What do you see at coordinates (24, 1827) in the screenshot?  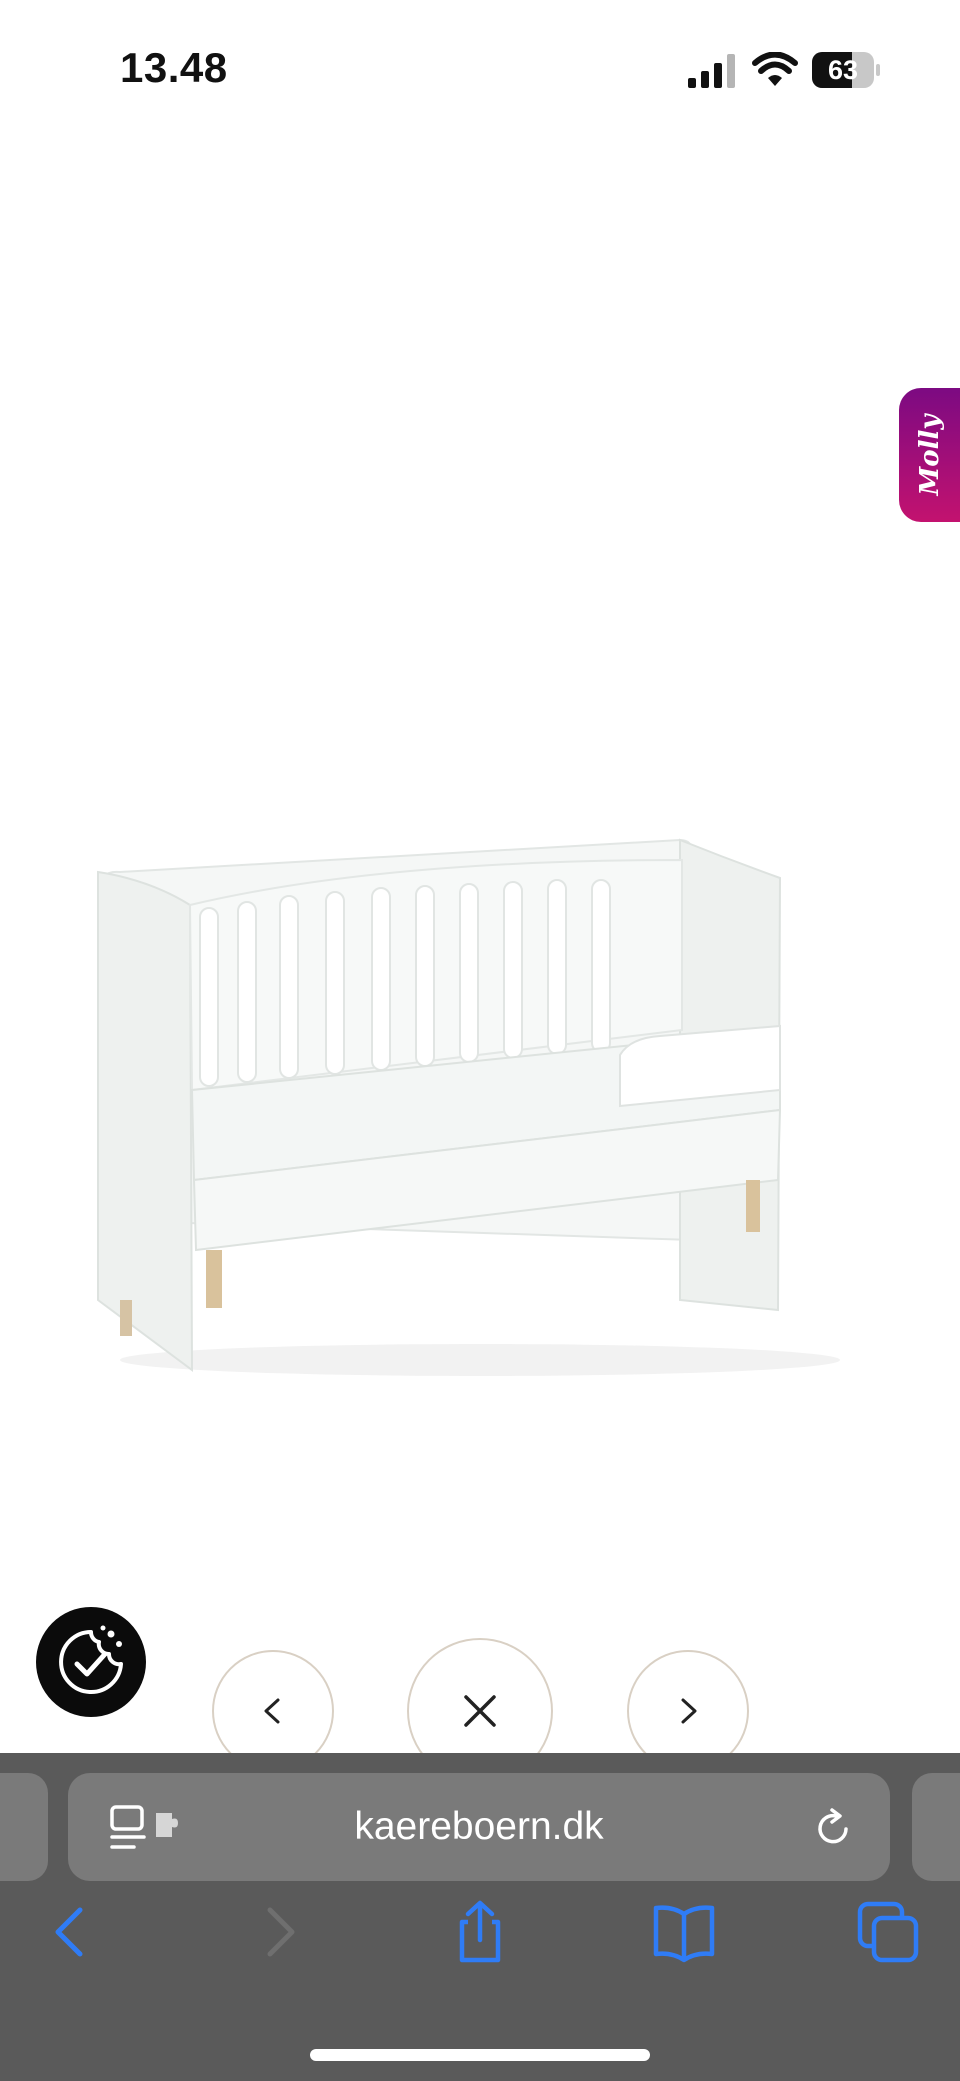 I see `previous-tab-preview` at bounding box center [24, 1827].